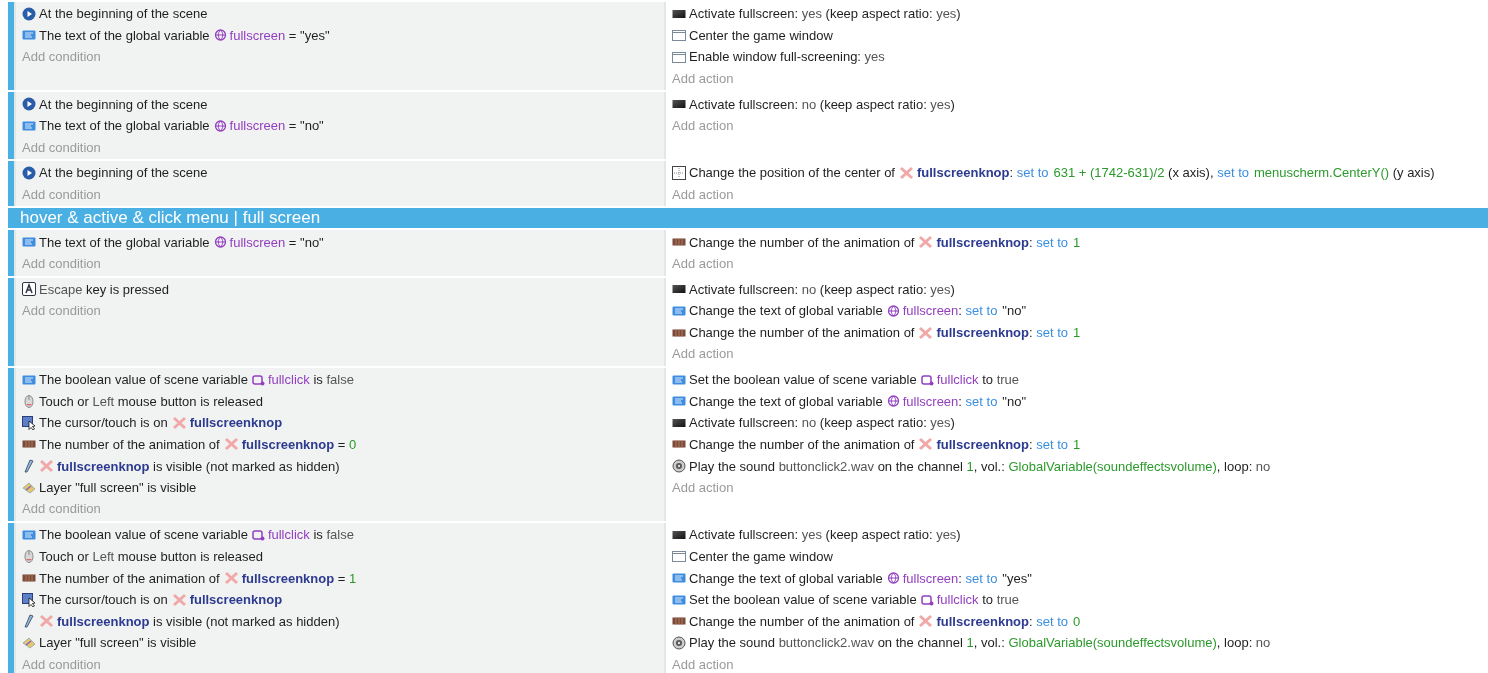  I want to click on variable-name: fullclick, so click(288, 535).